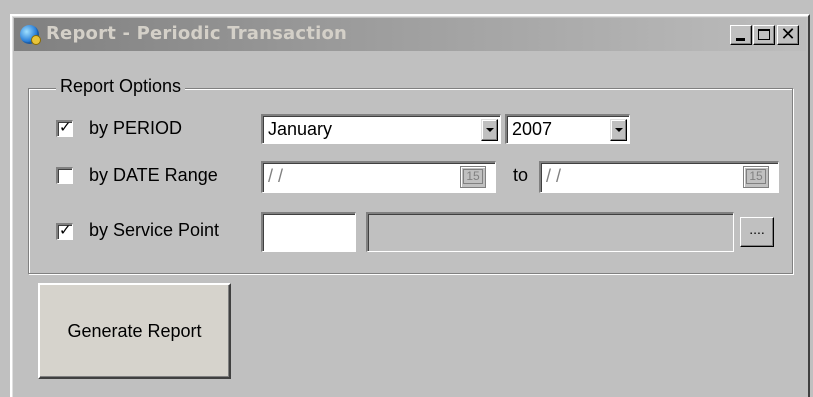 This screenshot has width=813, height=397. Describe the element at coordinates (489, 130) in the screenshot. I see `month-dropdown-button` at that location.